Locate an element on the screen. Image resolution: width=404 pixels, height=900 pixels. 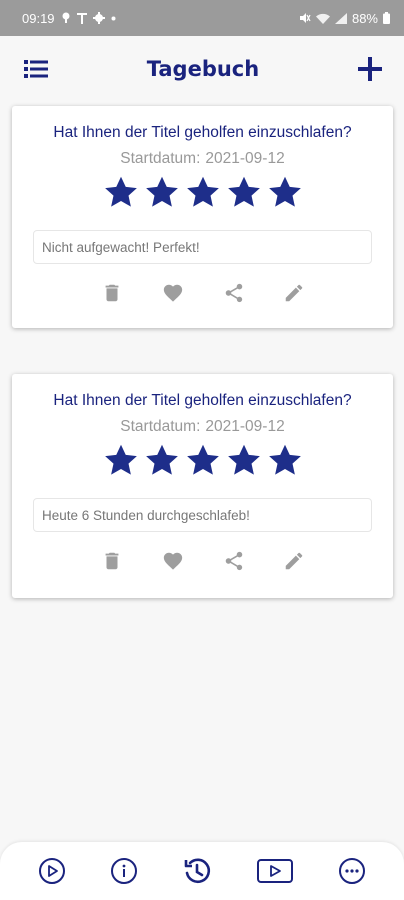
app-bar: Tagebuch is located at coordinates (202, 69).